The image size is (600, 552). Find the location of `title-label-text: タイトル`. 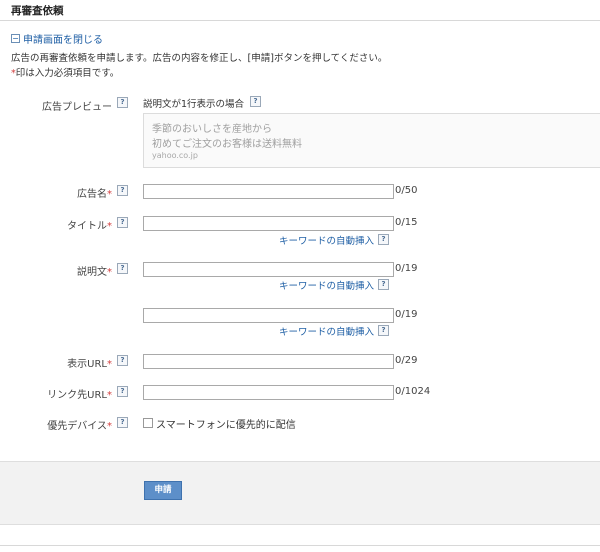

title-label-text: タイトル is located at coordinates (87, 226).